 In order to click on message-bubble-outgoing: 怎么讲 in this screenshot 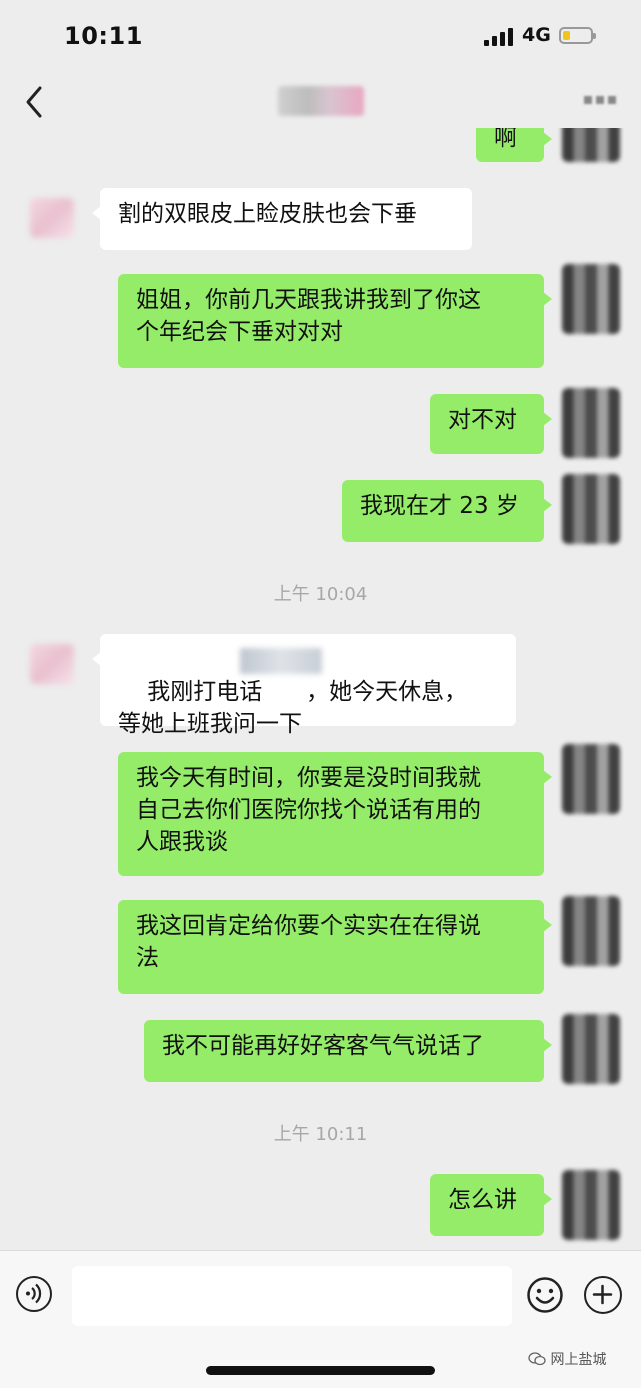, I will do `click(491, 1205)`.